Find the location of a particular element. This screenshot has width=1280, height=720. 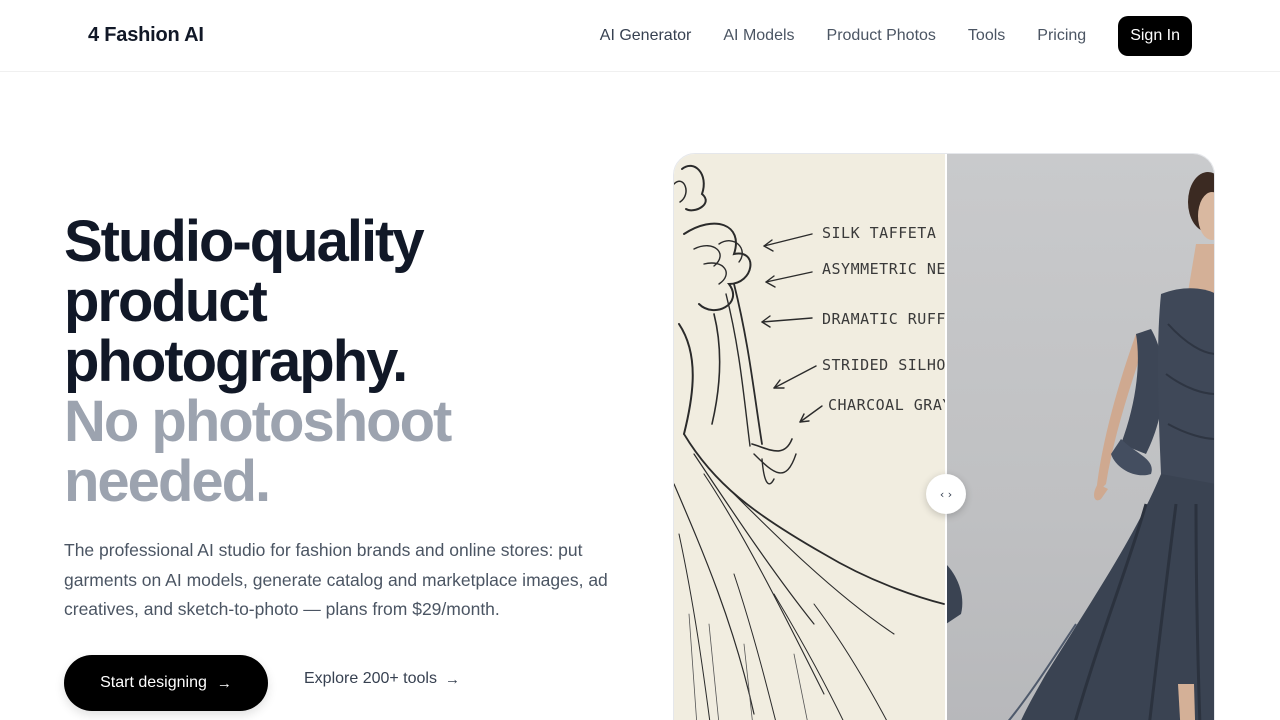

nav-product-photos: Product Photos is located at coordinates (881, 36).